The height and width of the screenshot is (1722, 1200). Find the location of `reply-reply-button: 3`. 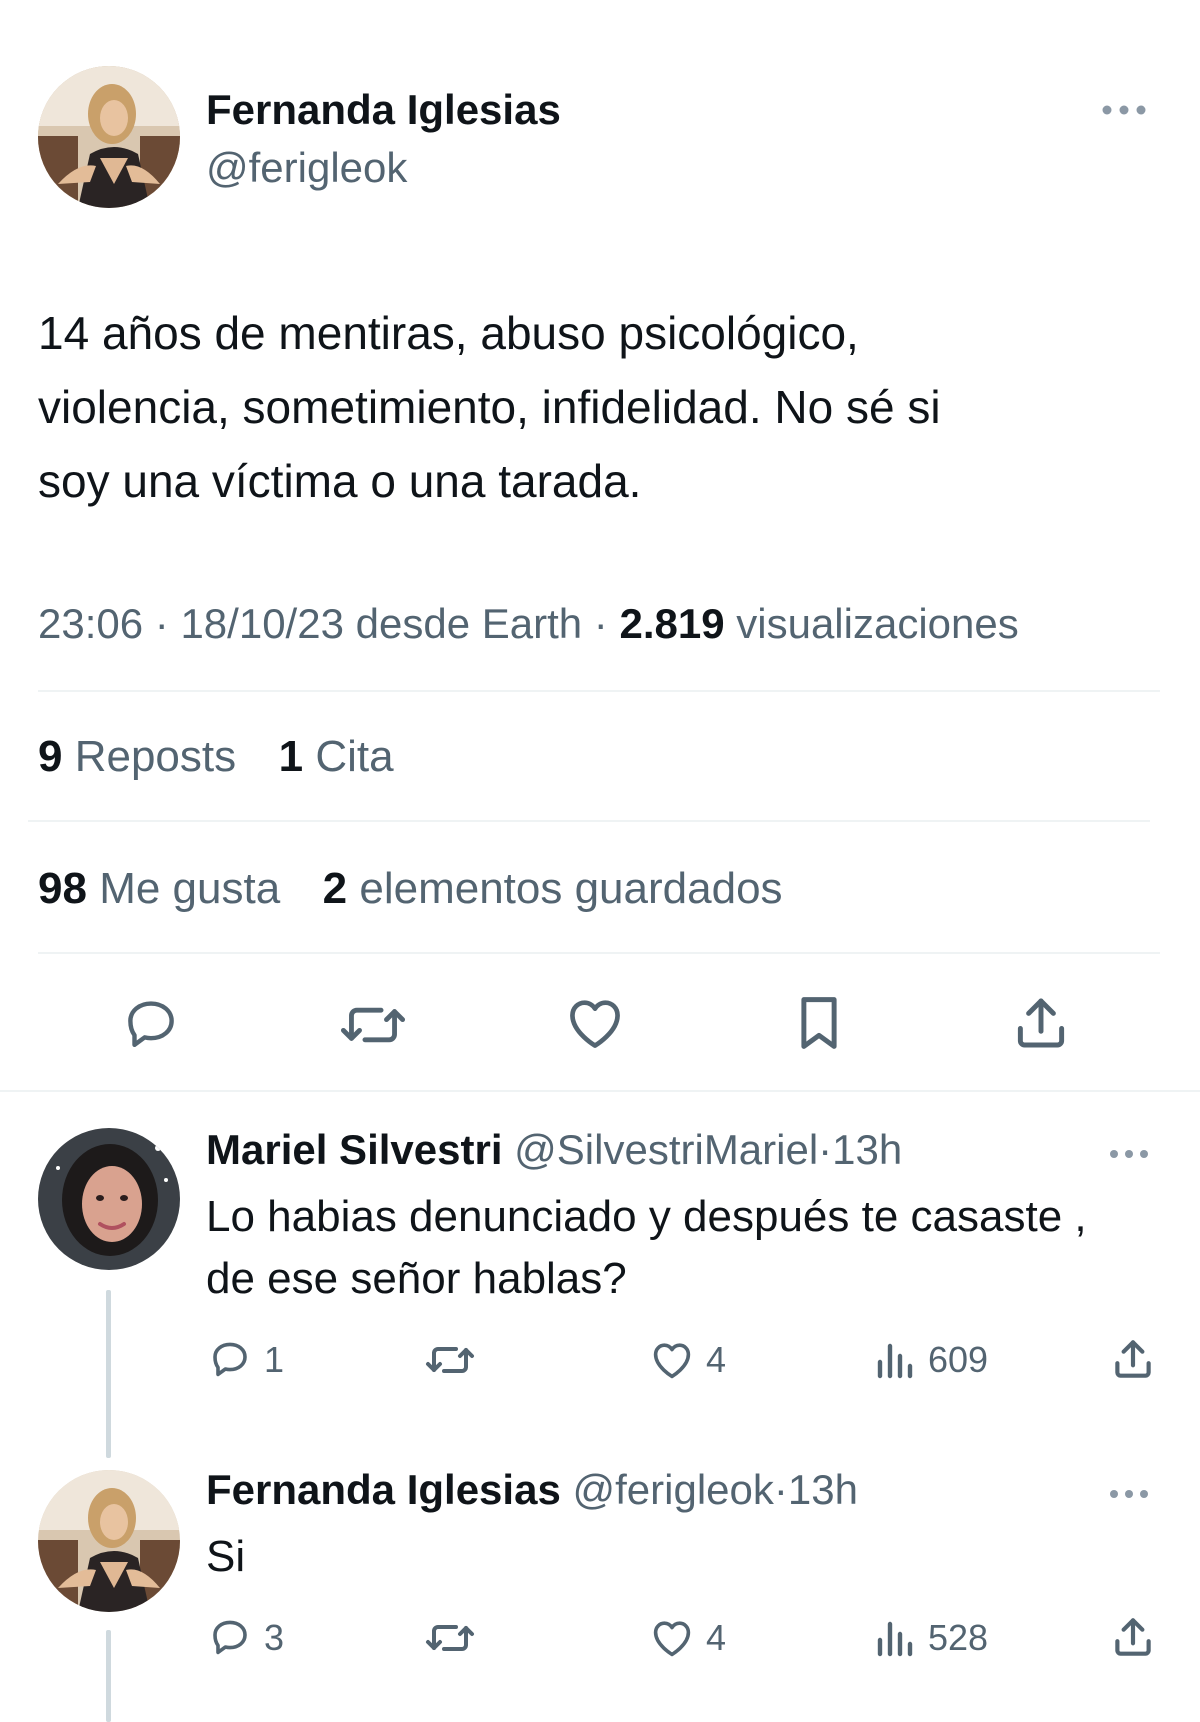

reply-reply-button: 3 is located at coordinates (245, 1638).